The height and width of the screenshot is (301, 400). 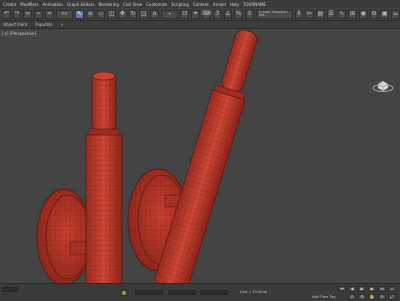 I want to click on viewport-label: [+] [Perspective], so click(x=19, y=33).